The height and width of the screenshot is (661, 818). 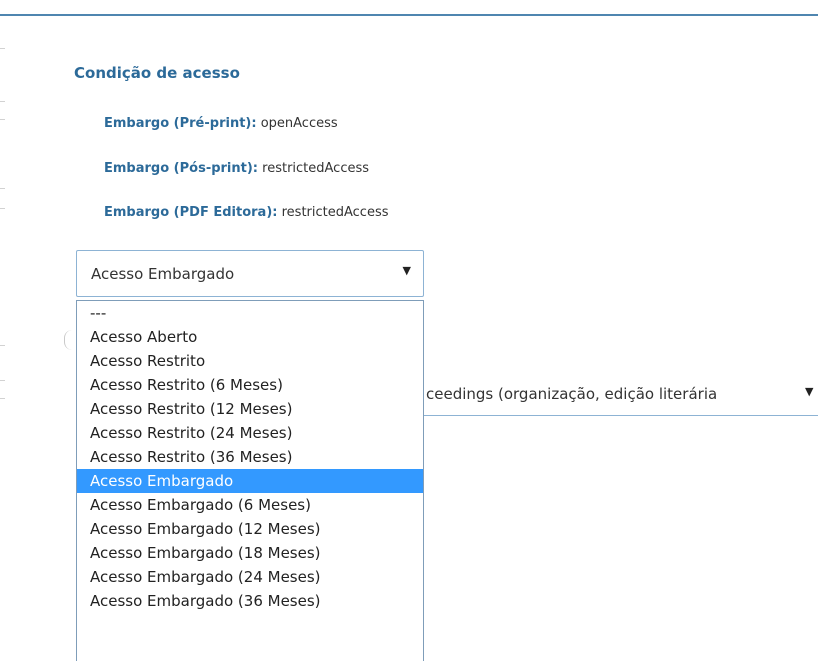 I want to click on embargo-postprint-line: Embargo (Pós-print): restrictedAccess, so click(x=236, y=168).